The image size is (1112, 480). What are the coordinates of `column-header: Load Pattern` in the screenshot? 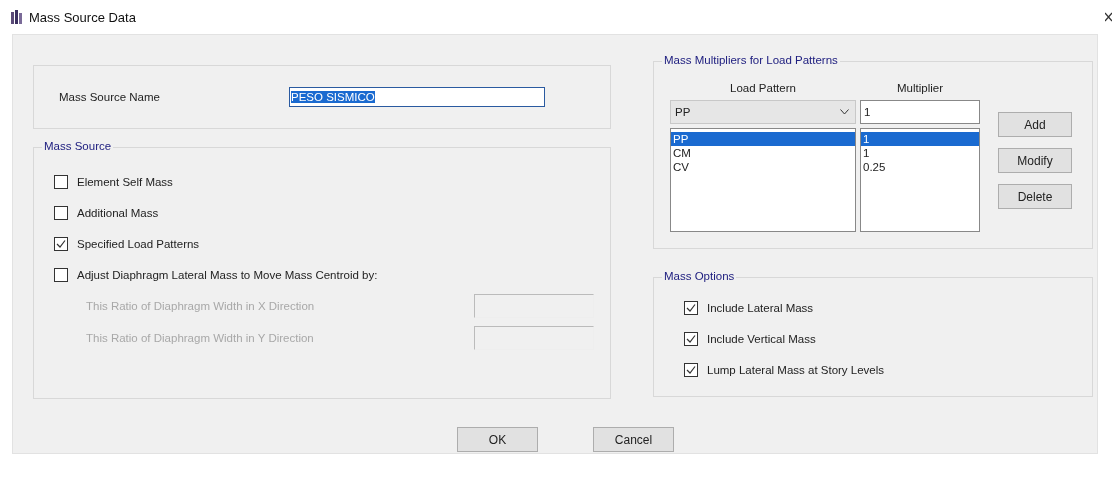 It's located at (763, 88).